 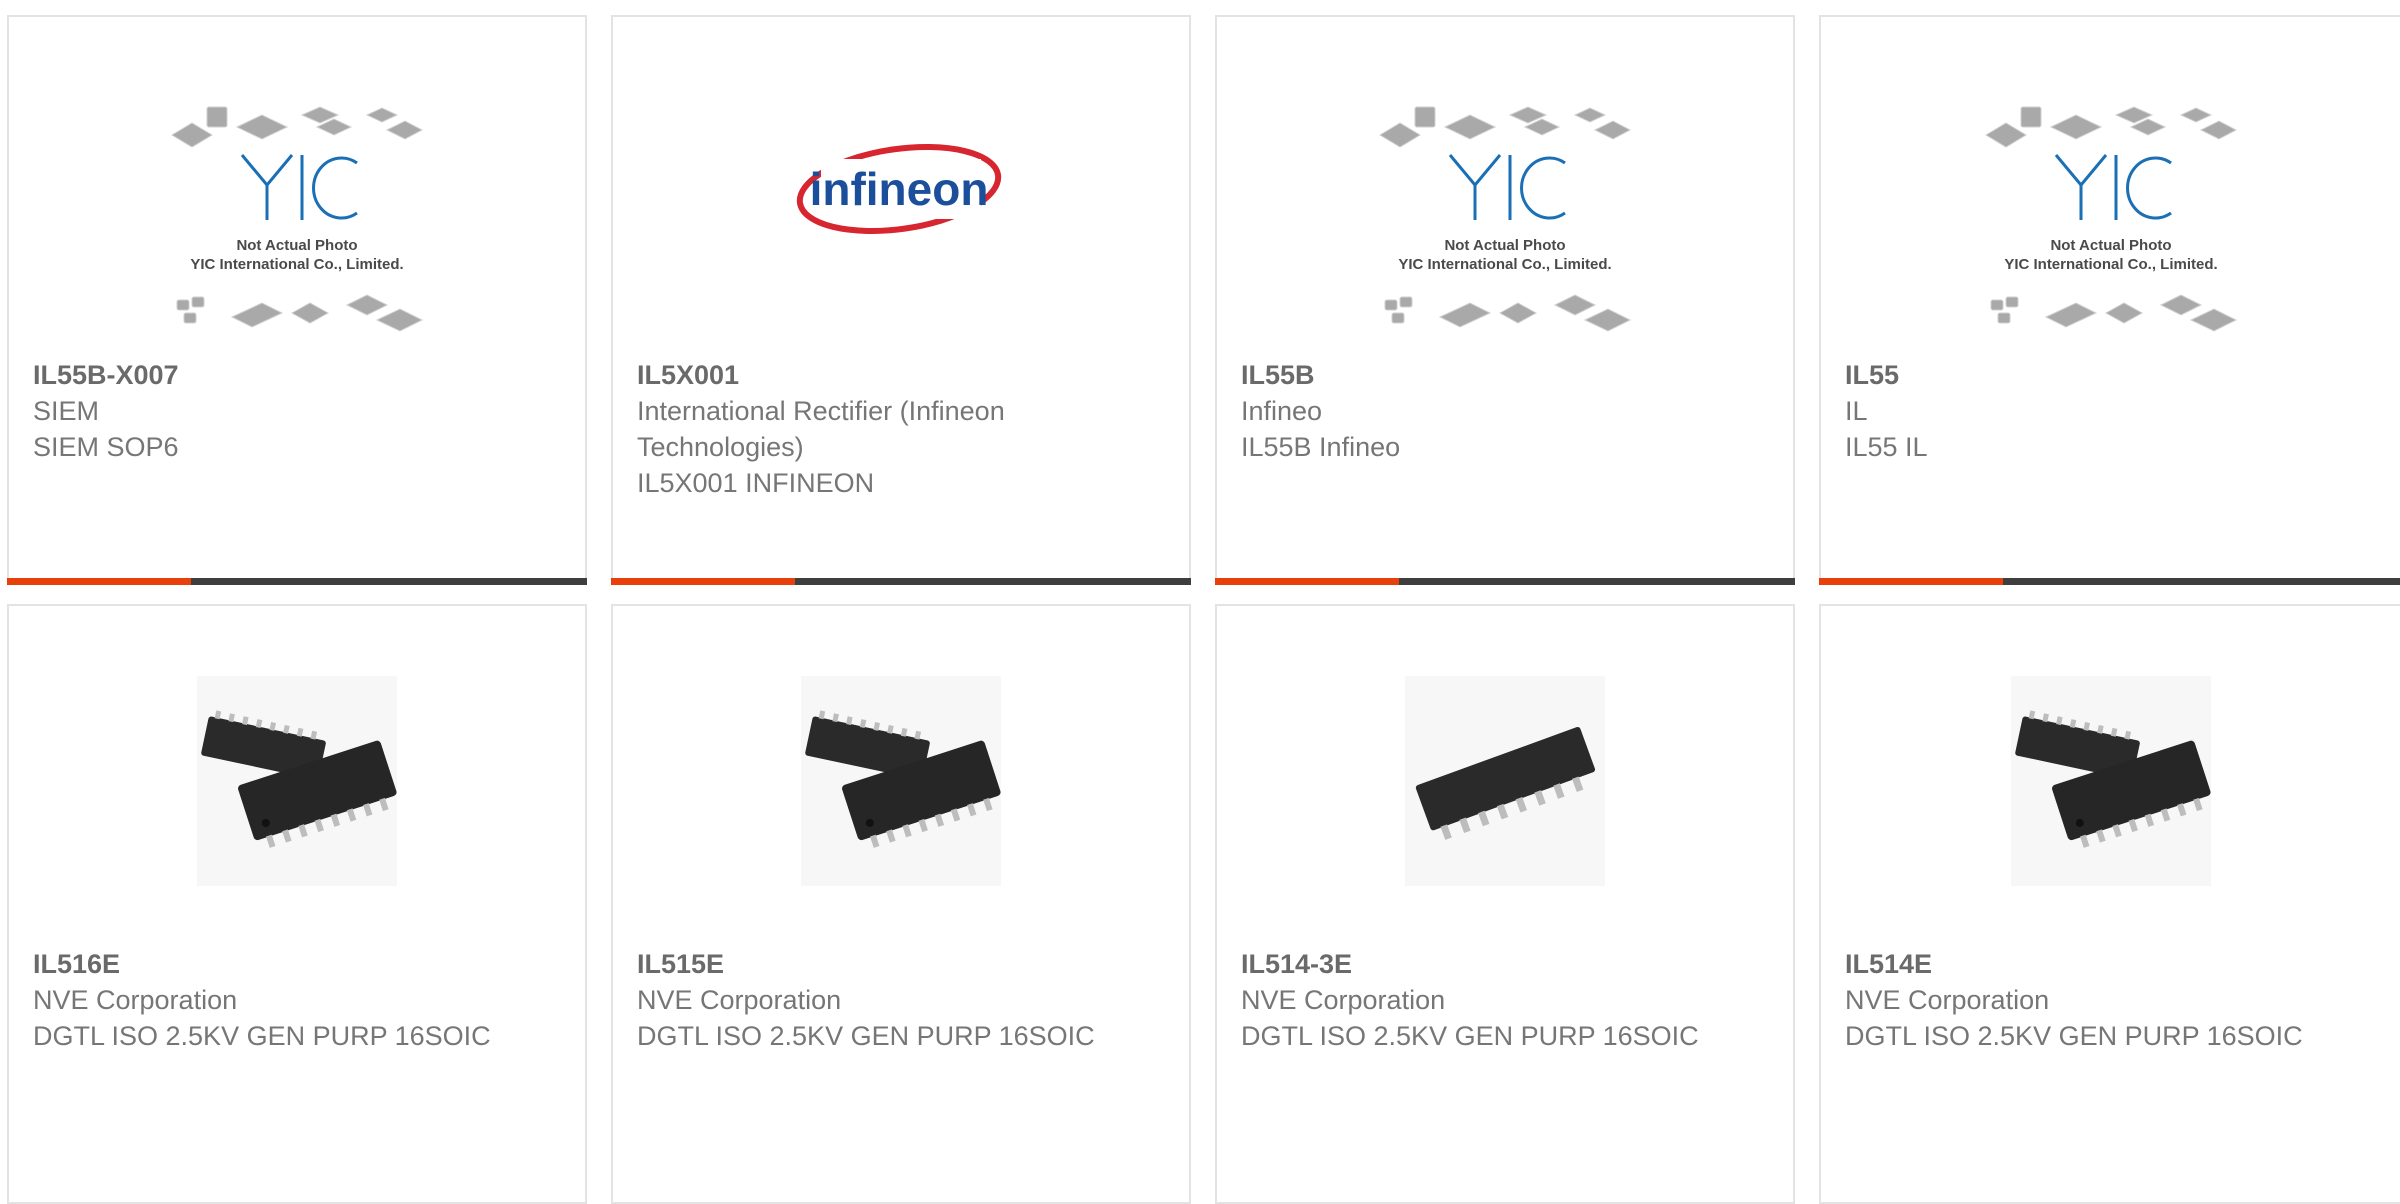 I want to click on description: IL55 IL, so click(x=1886, y=447).